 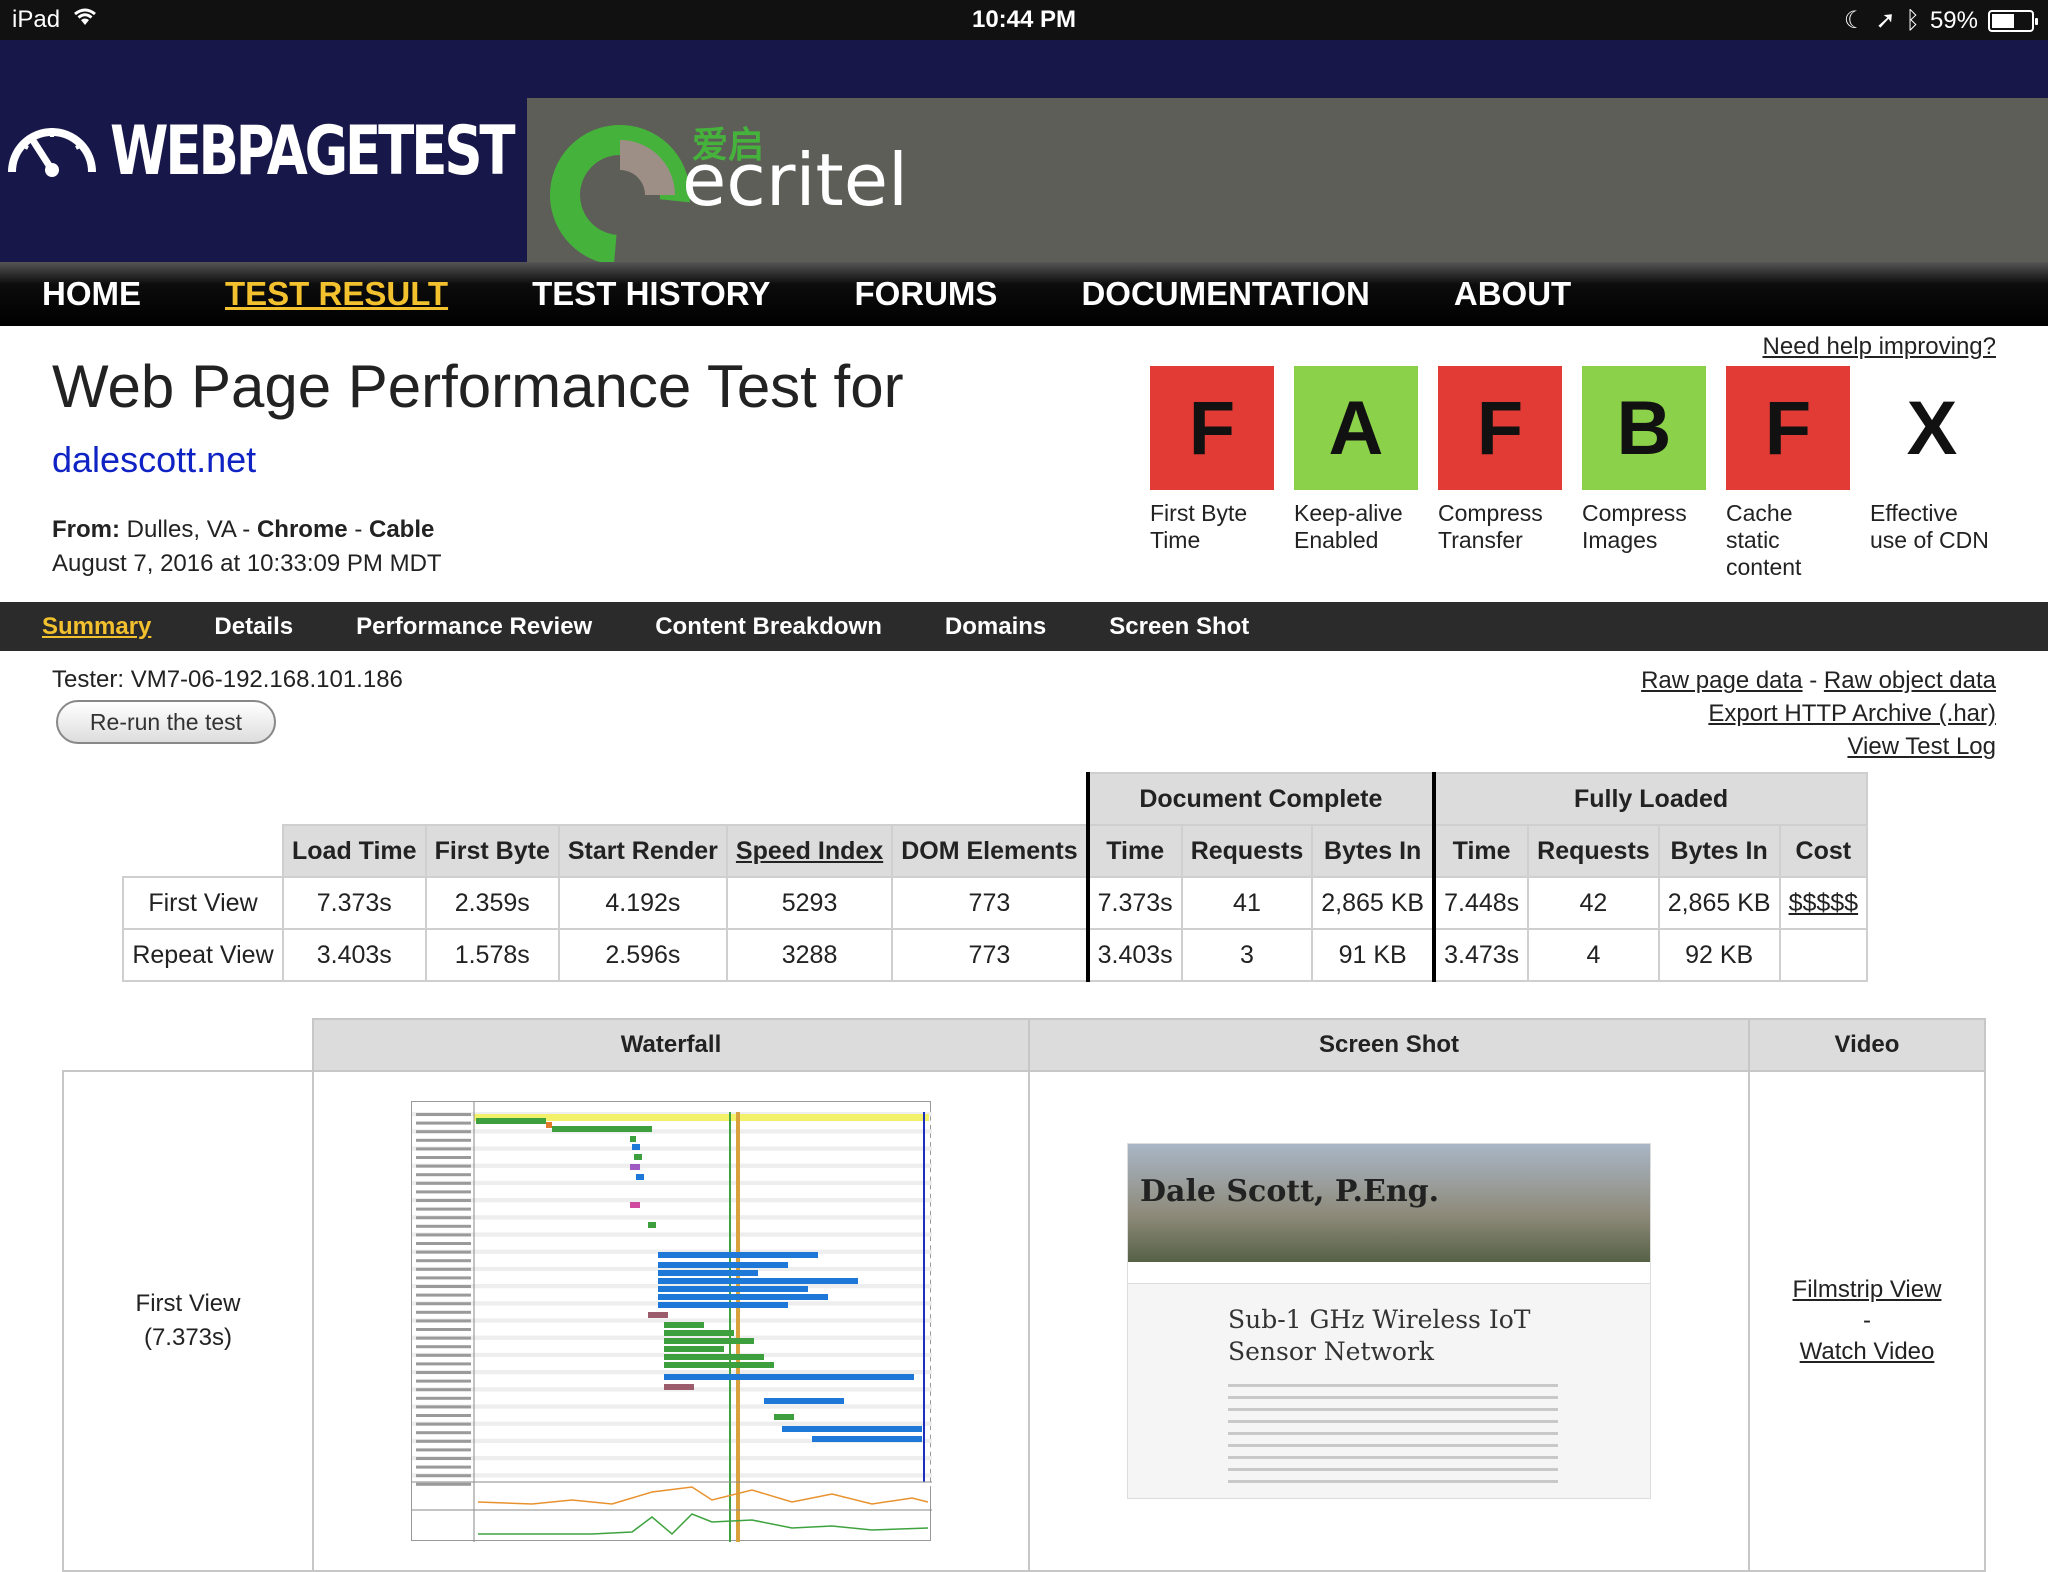 What do you see at coordinates (336, 294) in the screenshot?
I see `nav-test-result: TEST RESULT` at bounding box center [336, 294].